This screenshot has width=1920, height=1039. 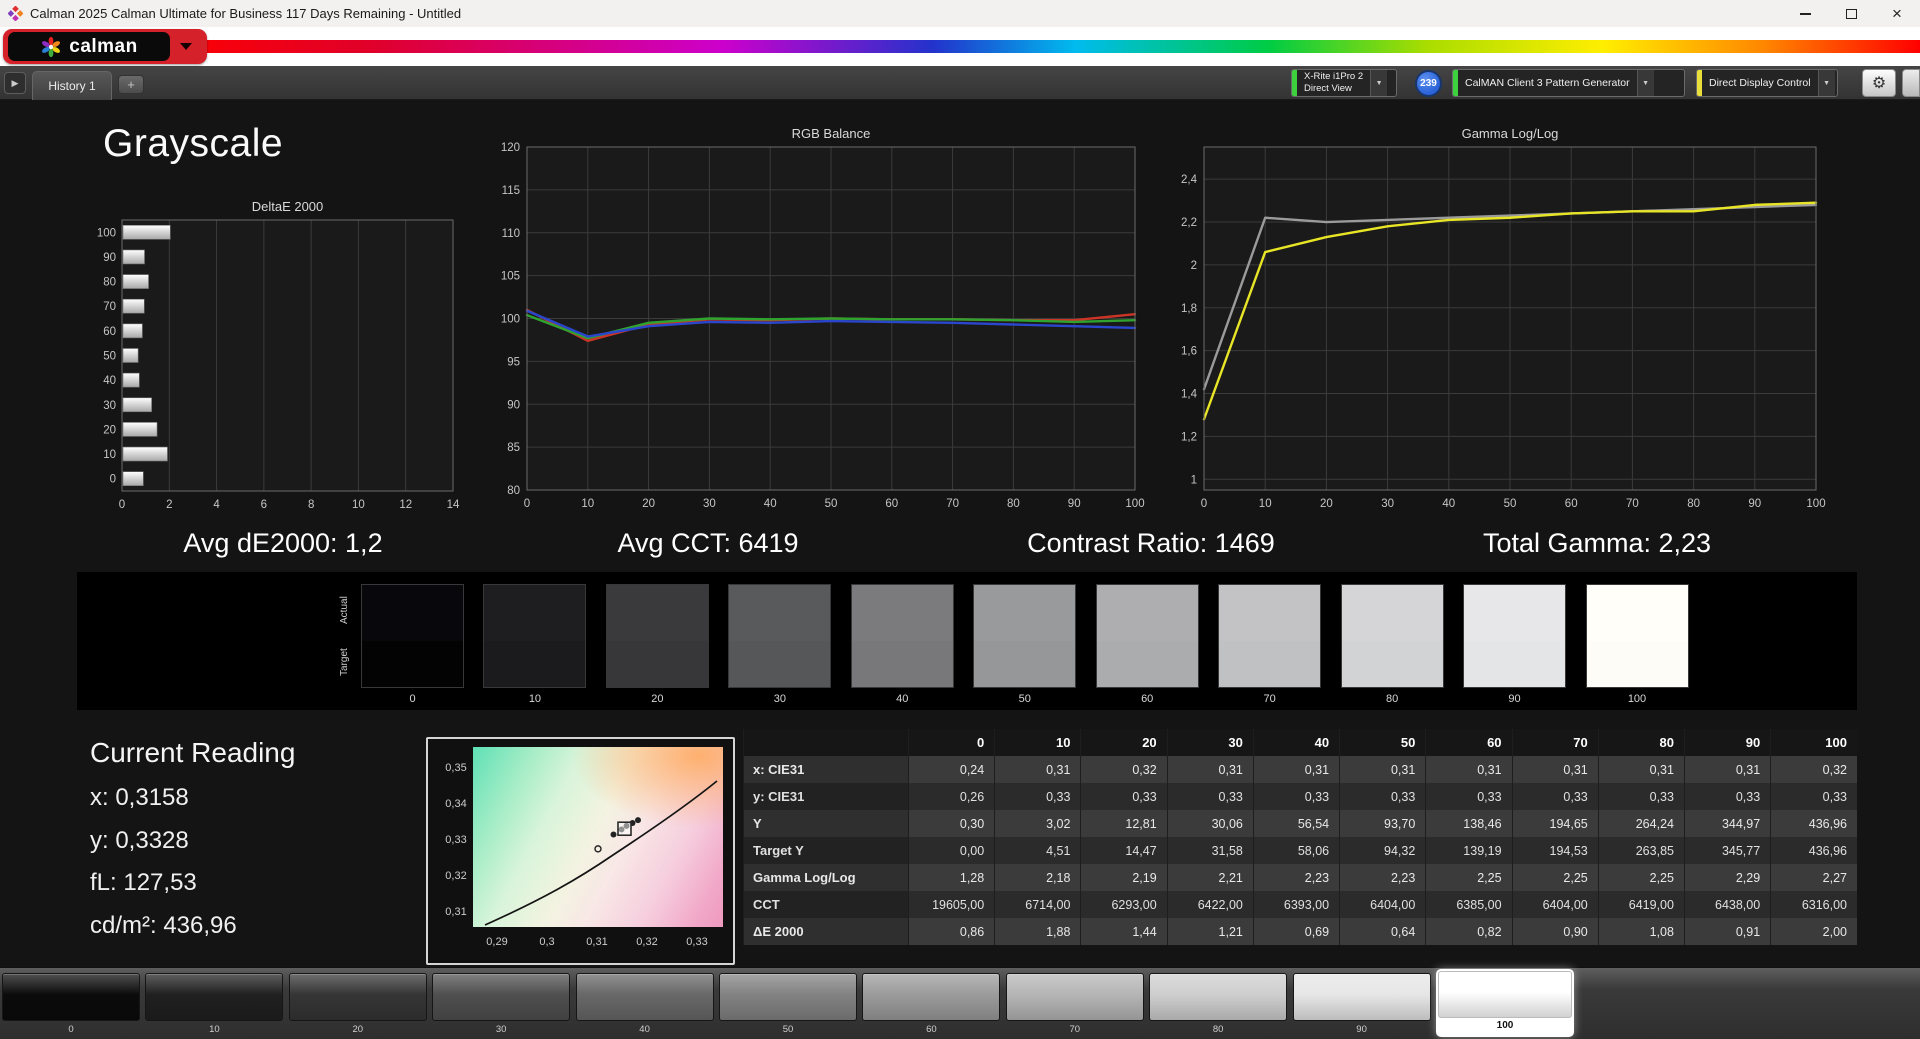 What do you see at coordinates (456, 876) in the screenshot?
I see `cie-ytick: 0,32` at bounding box center [456, 876].